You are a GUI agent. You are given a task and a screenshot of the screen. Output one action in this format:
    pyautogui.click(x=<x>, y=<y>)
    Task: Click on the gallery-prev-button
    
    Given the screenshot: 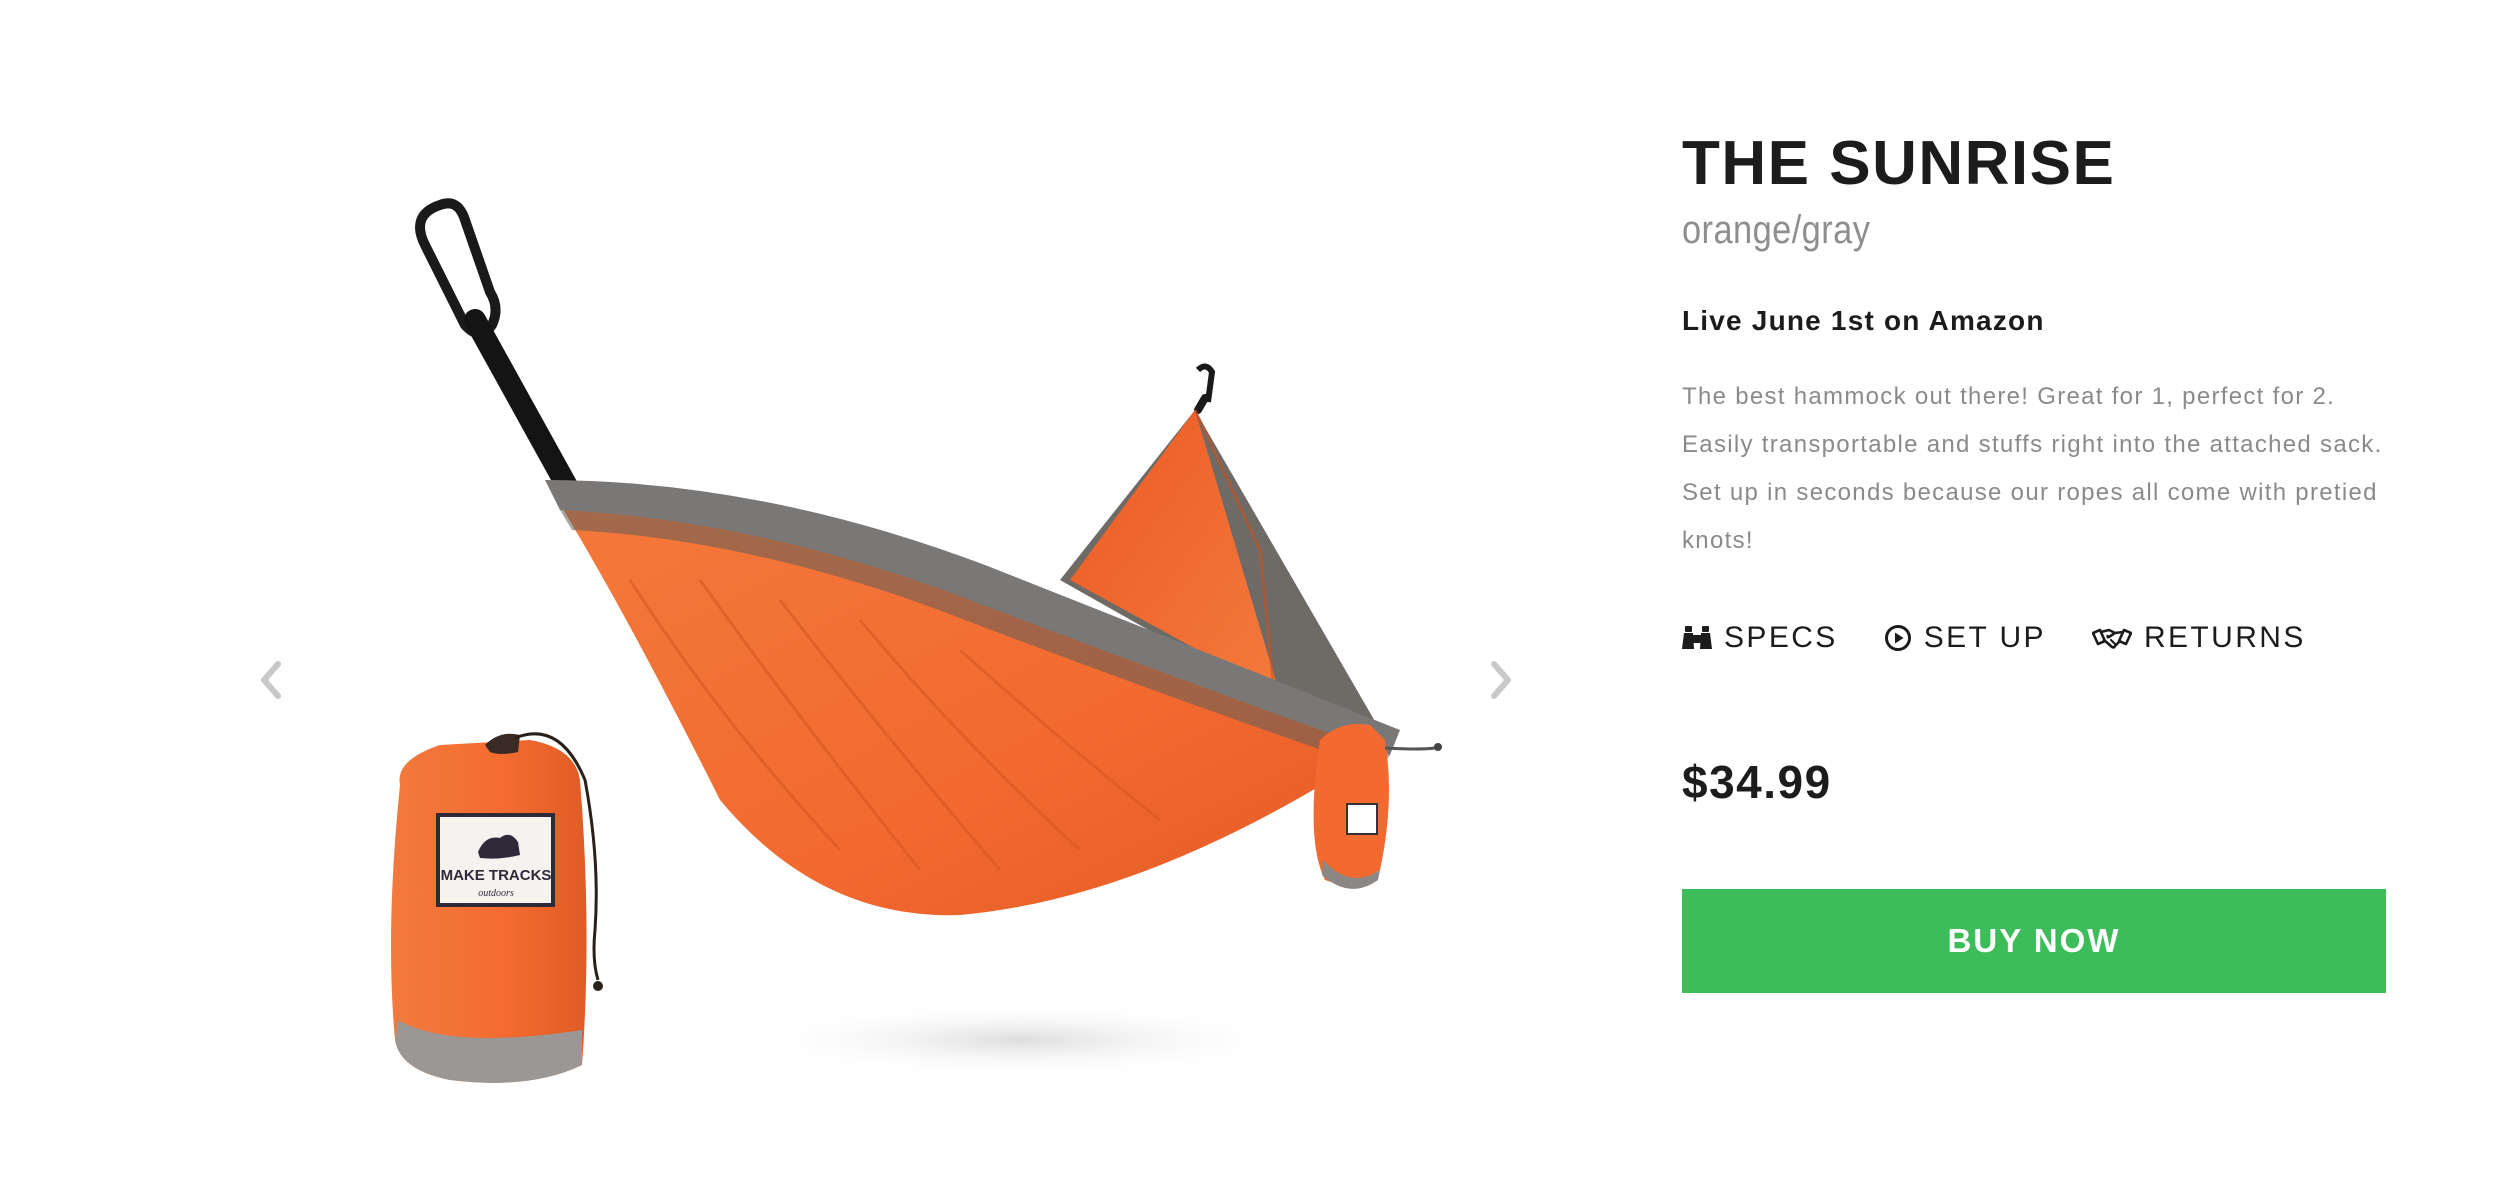 What is the action you would take?
    pyautogui.click(x=270, y=680)
    